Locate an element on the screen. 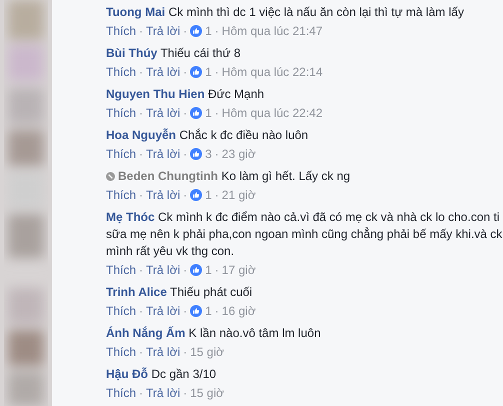  comment-time: 16 giờ is located at coordinates (239, 311).